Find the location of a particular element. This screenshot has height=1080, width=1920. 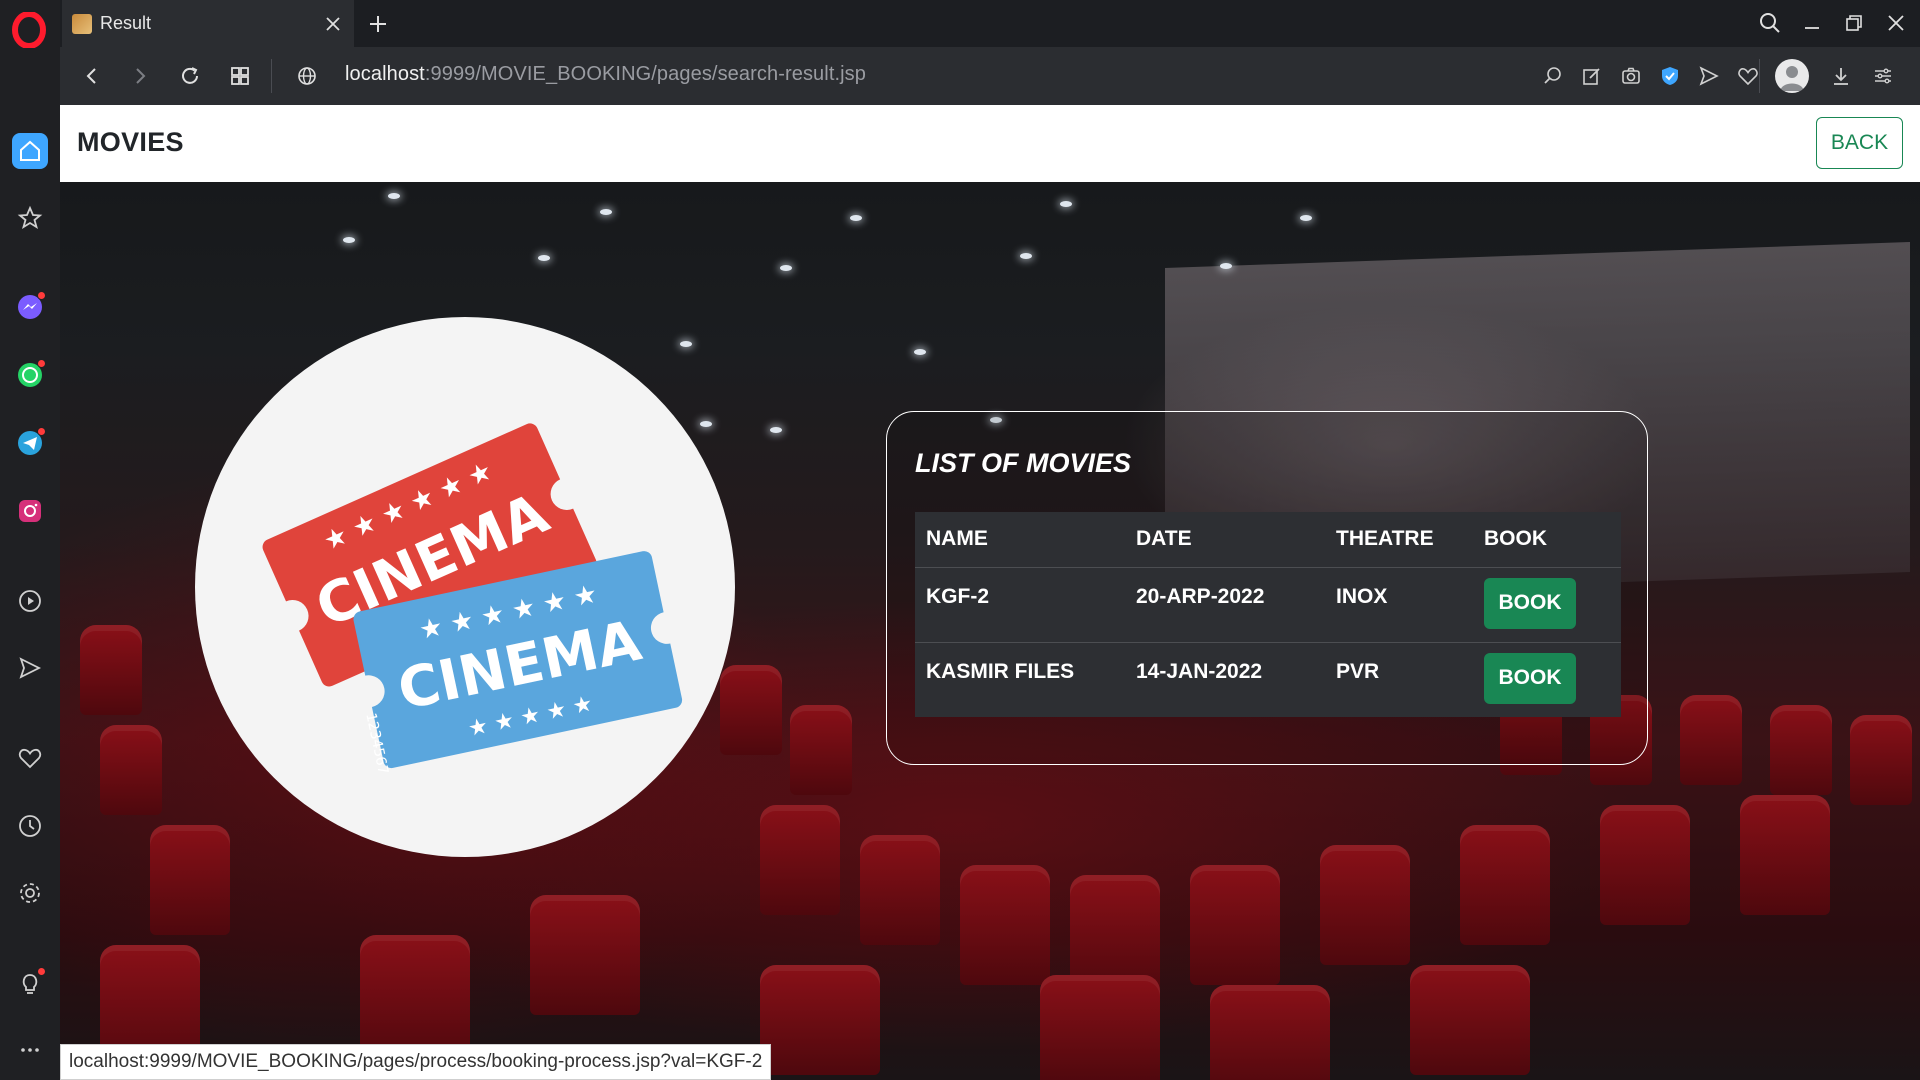

reload-icon is located at coordinates (190, 76).